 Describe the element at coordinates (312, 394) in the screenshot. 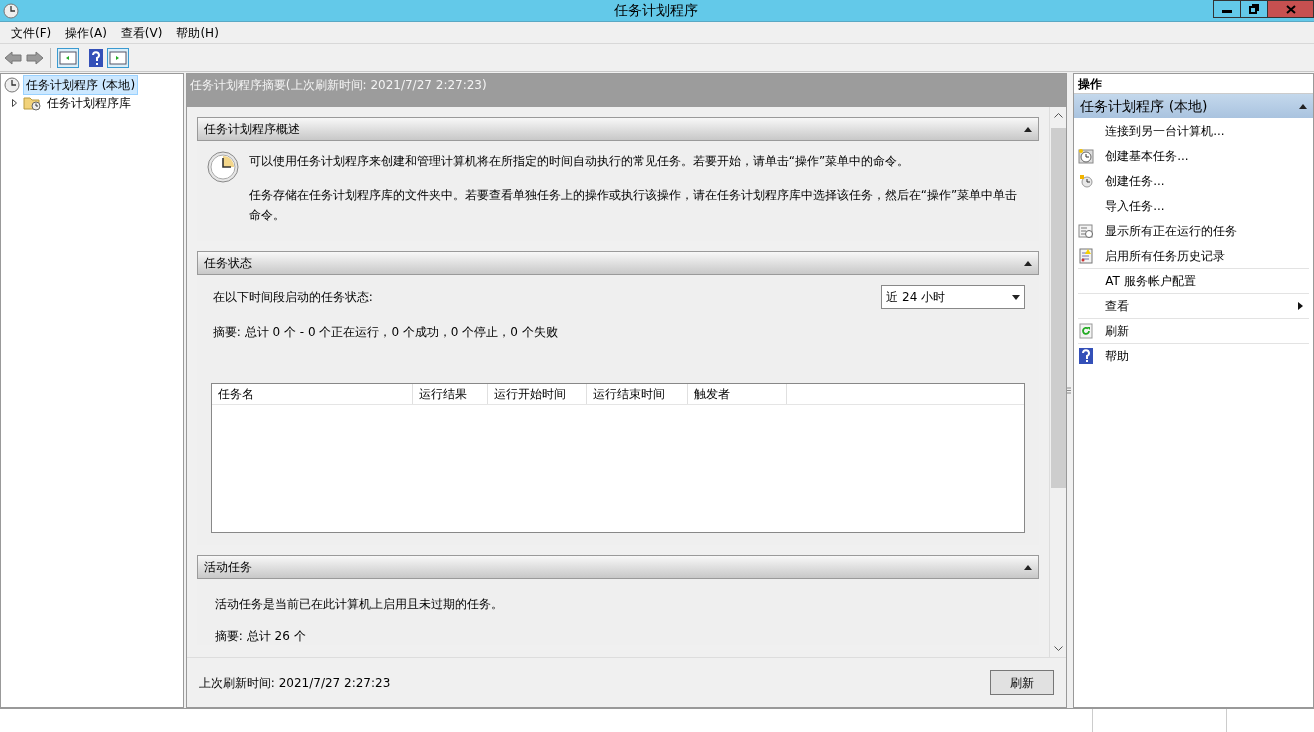

I see `column-header: 任务名` at that location.